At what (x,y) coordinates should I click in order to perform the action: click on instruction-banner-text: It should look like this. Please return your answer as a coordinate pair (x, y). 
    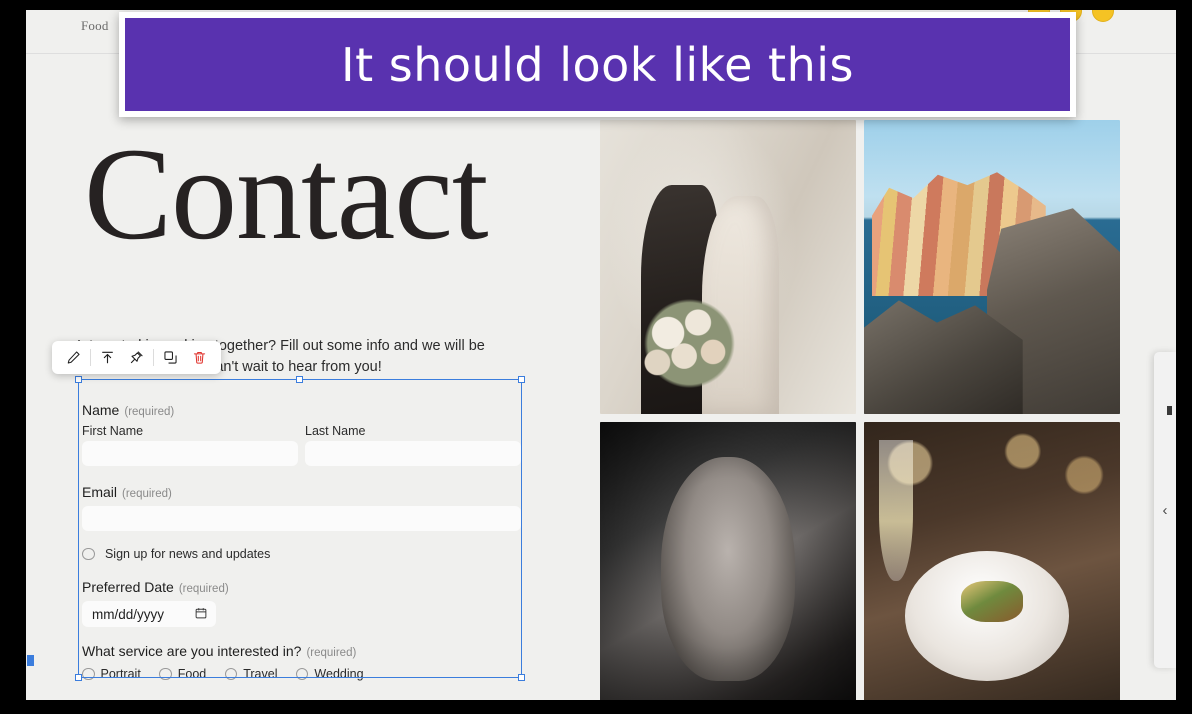
    Looking at the image, I should click on (597, 64).